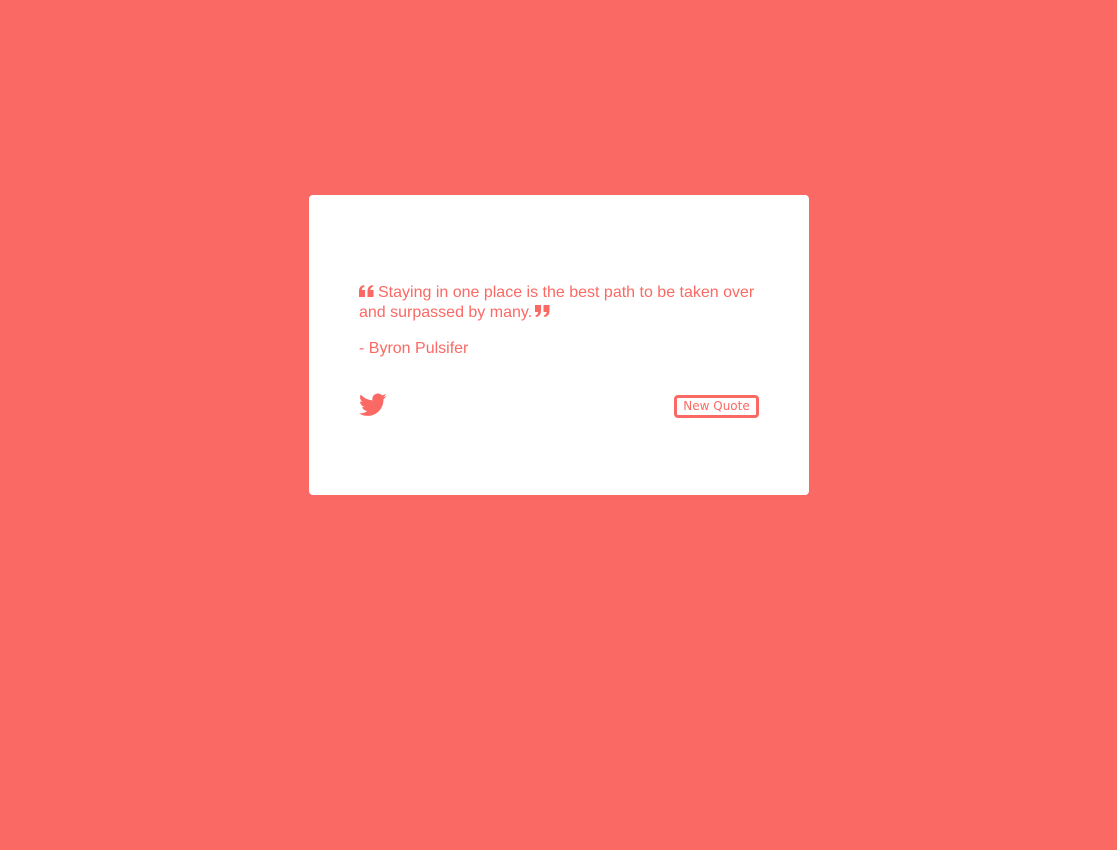  I want to click on tweet-quote-button, so click(372, 405).